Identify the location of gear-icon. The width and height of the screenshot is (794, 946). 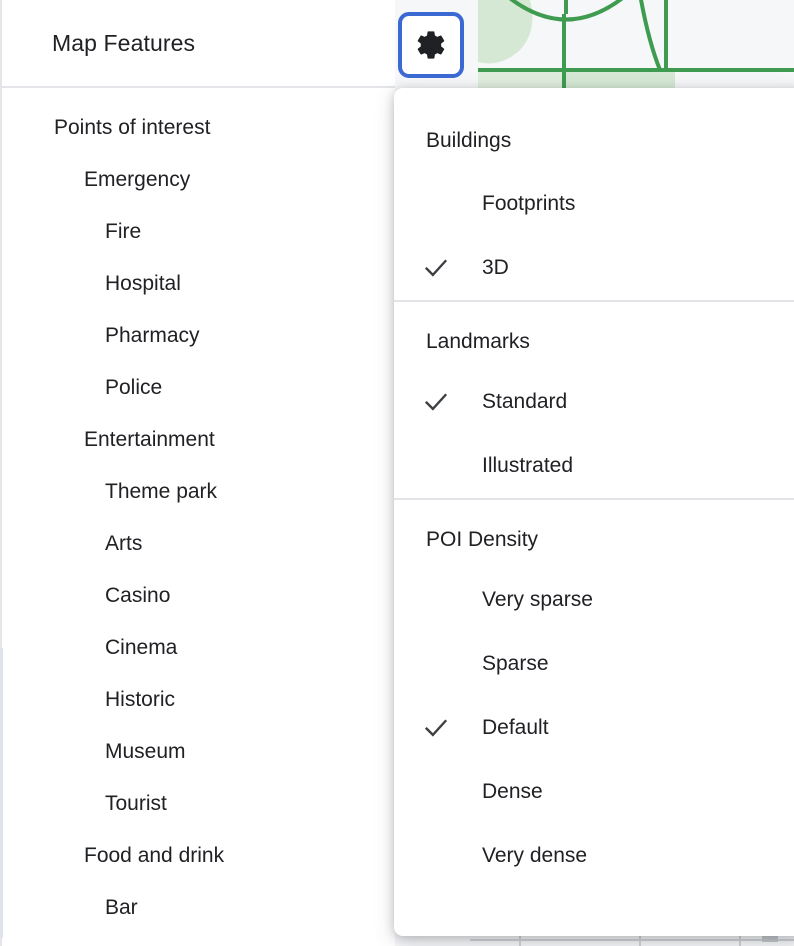
(431, 45).